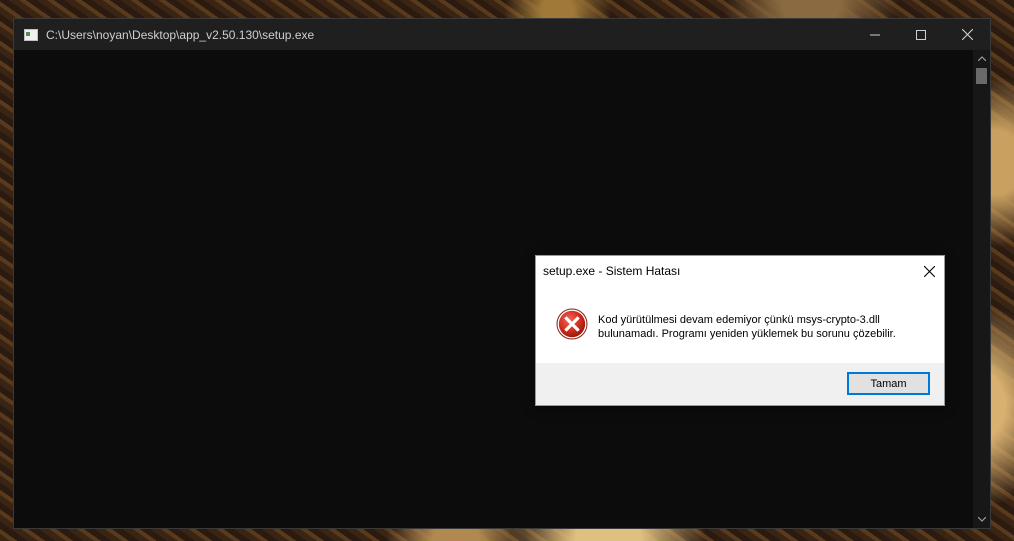 This screenshot has width=1014, height=541. I want to click on error-icon, so click(572, 324).